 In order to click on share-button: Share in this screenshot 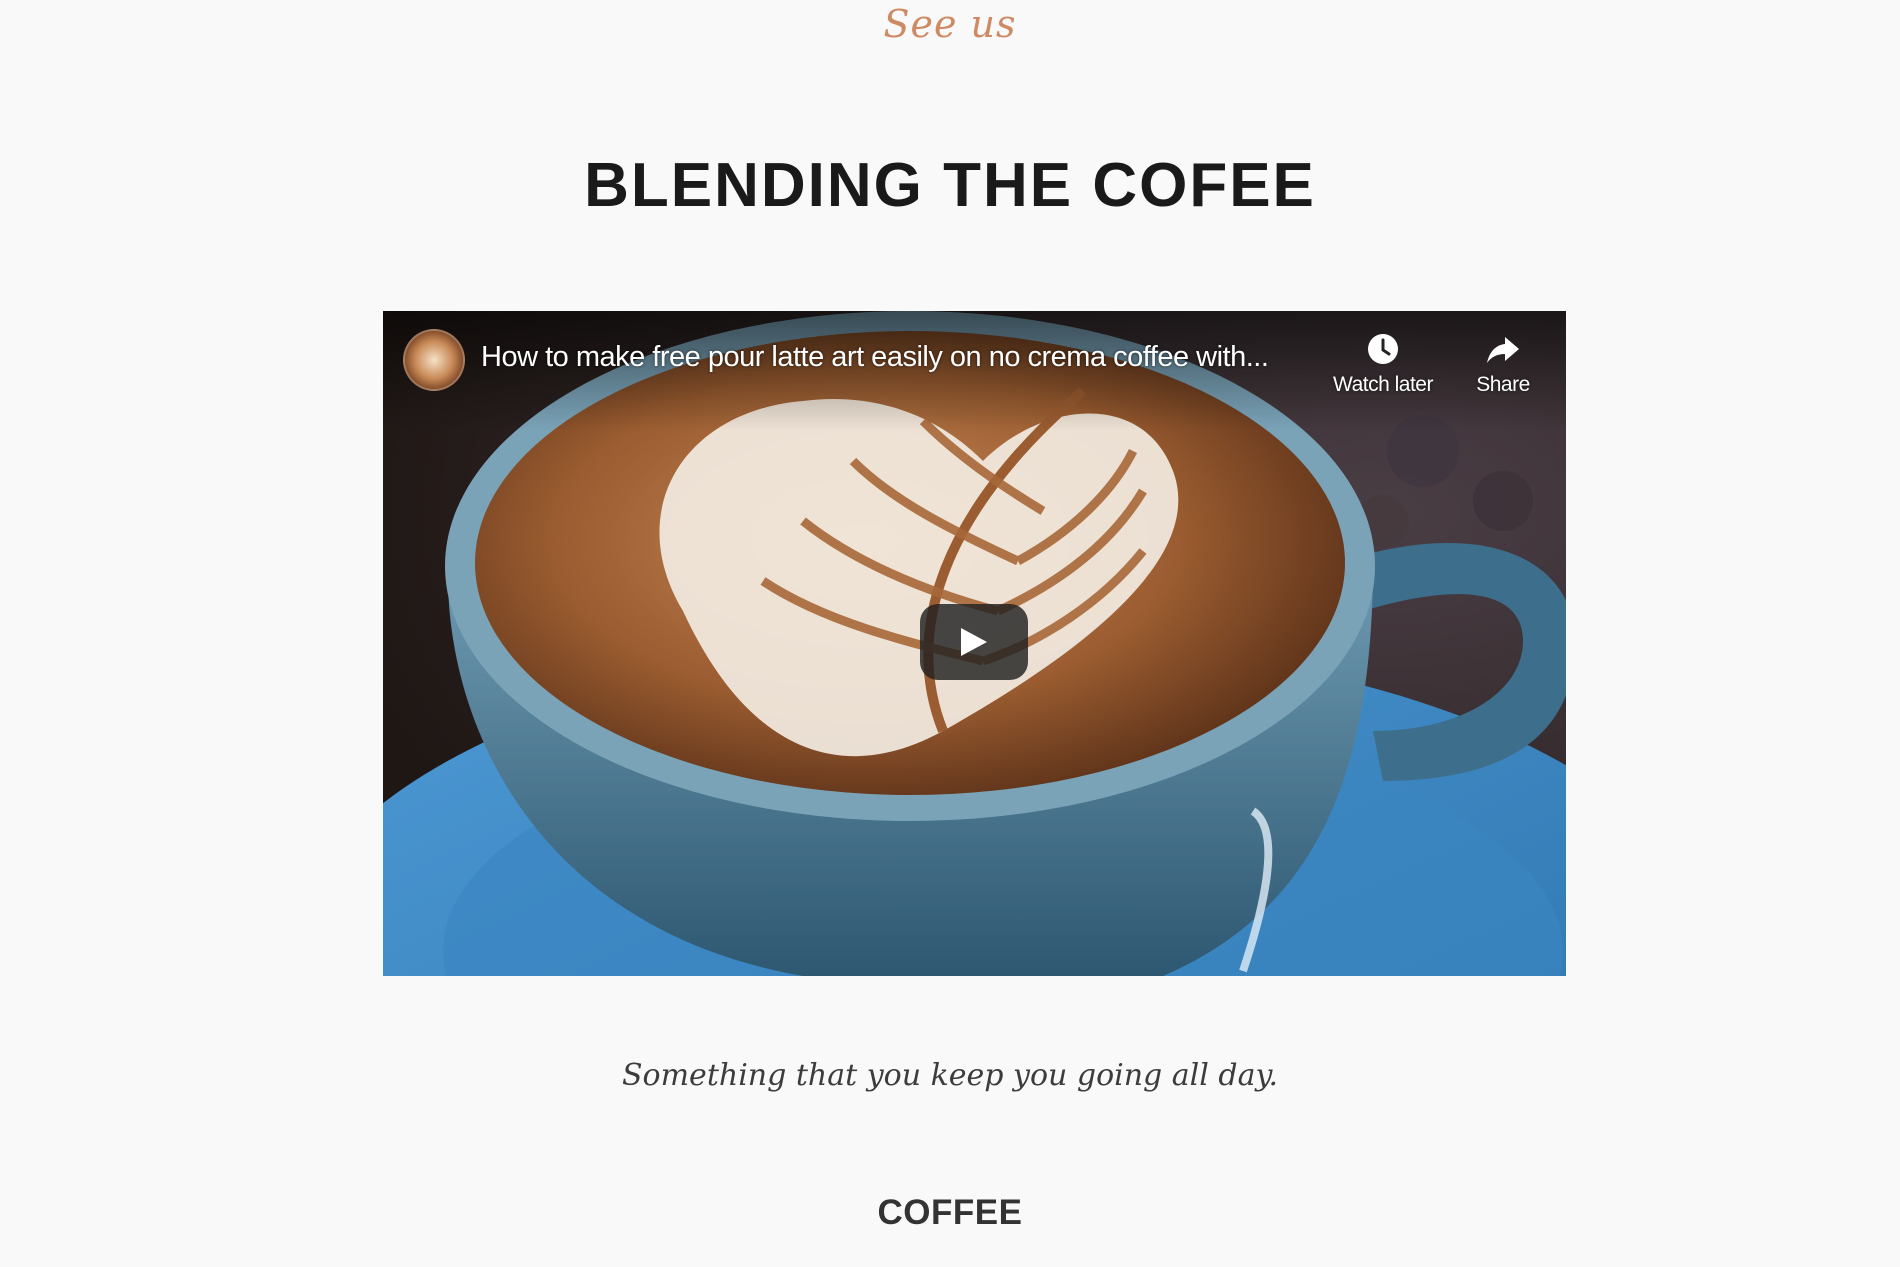, I will do `click(1503, 364)`.